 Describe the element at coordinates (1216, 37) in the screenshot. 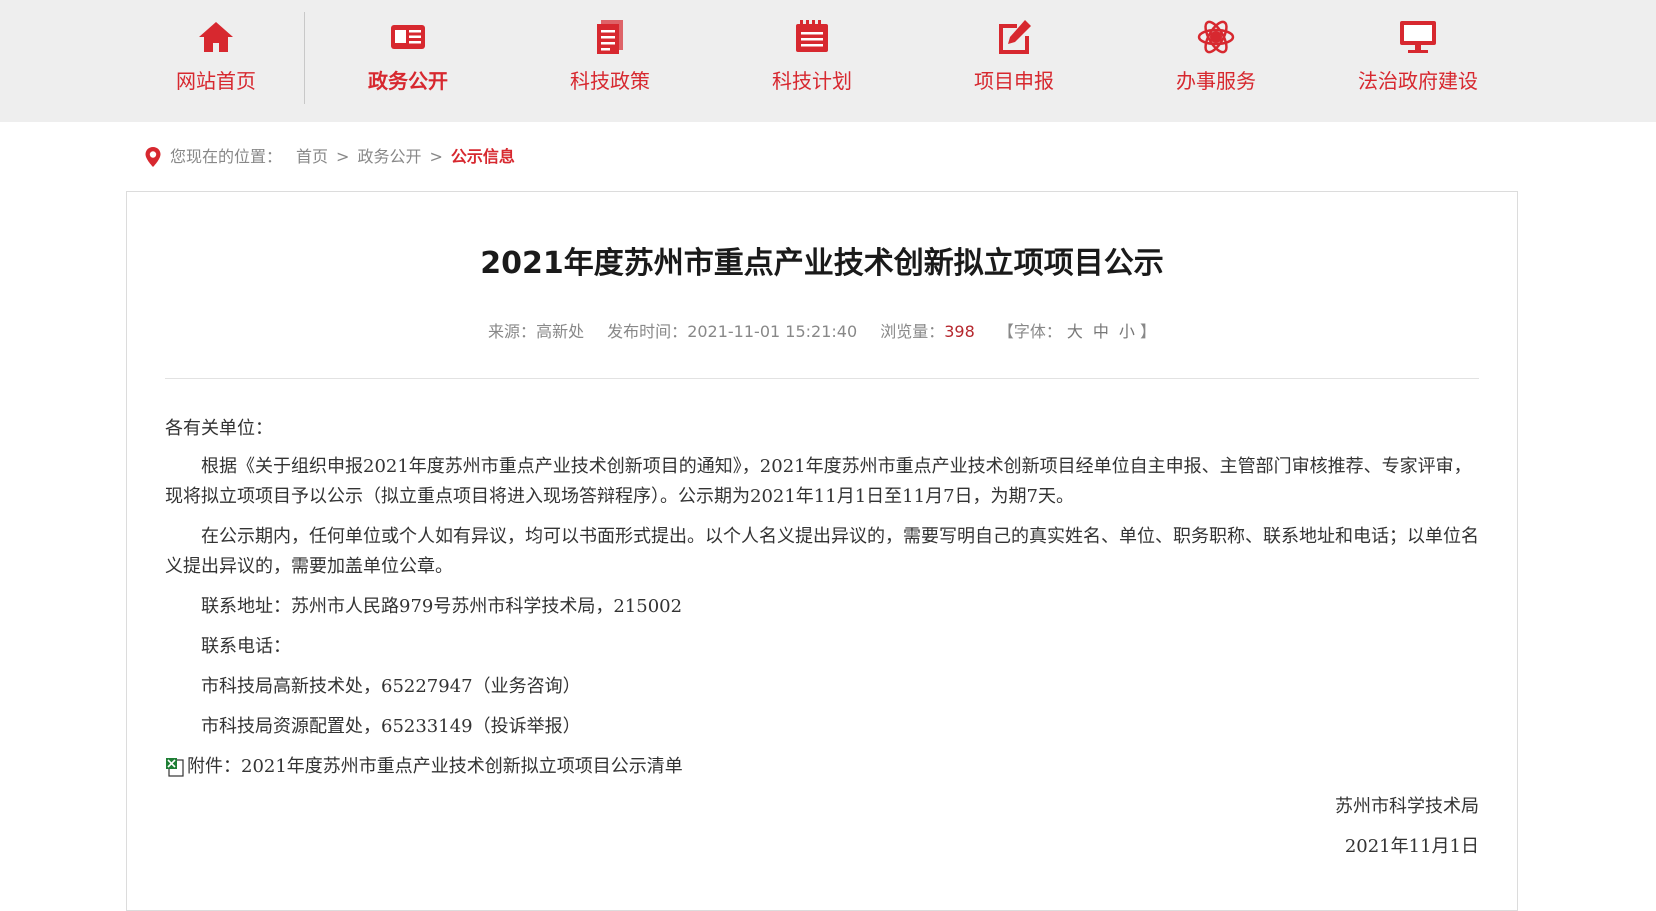

I see `atom-icon` at that location.